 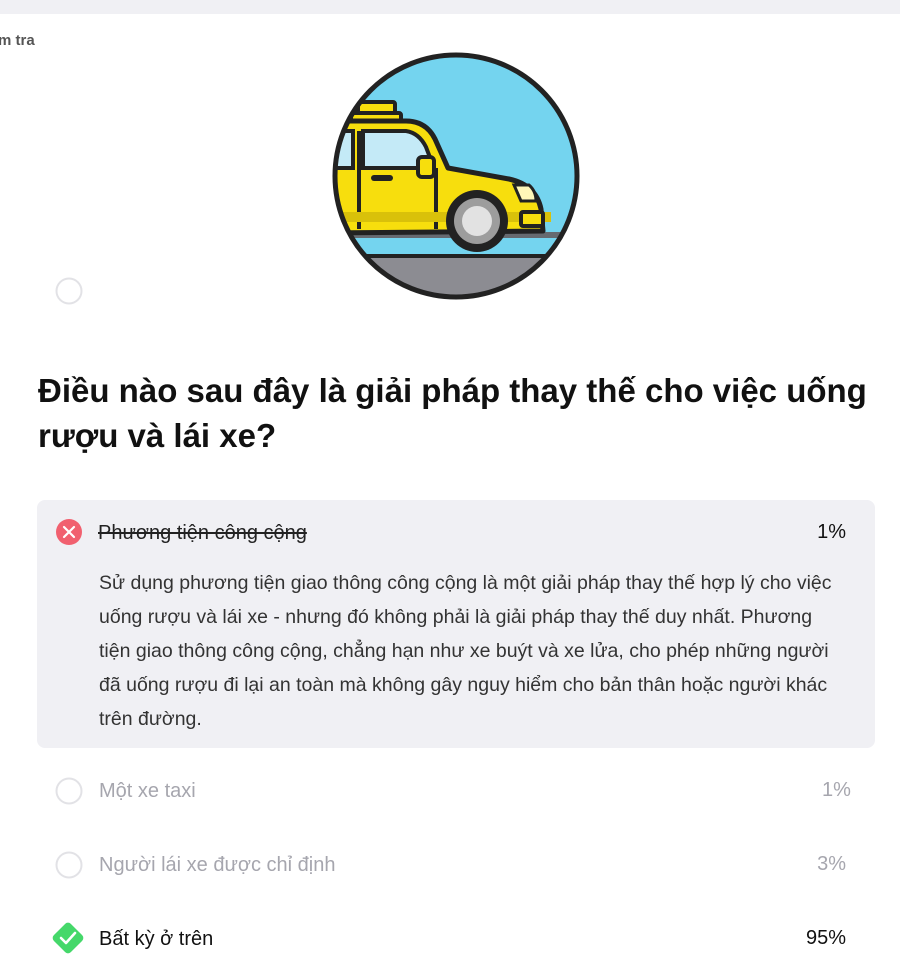 I want to click on answer-label: Một xe taxi, so click(x=147, y=791).